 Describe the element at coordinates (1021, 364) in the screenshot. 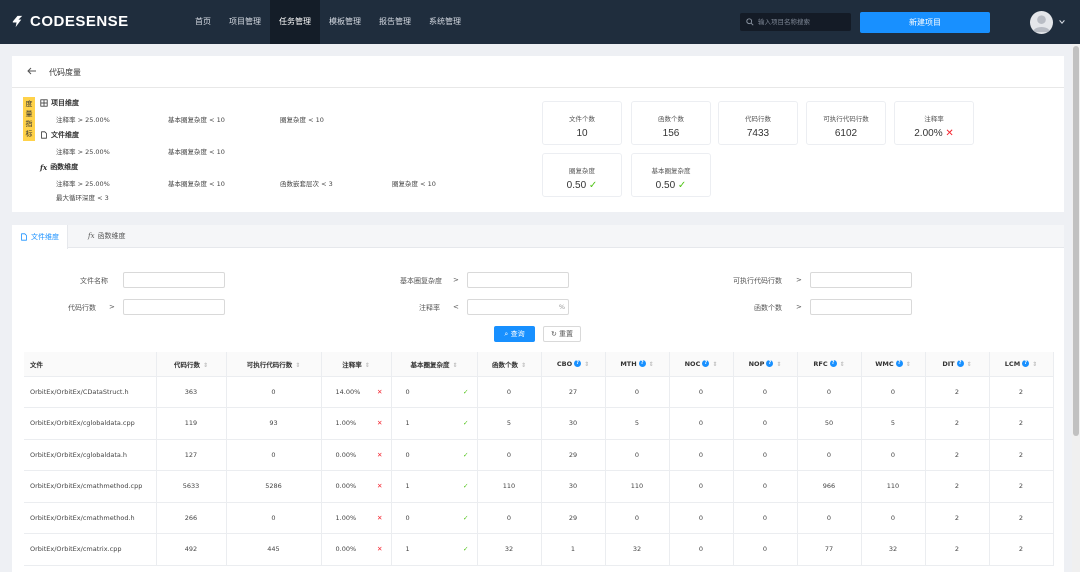

I see `col-lcm: LCM? ⇕` at that location.